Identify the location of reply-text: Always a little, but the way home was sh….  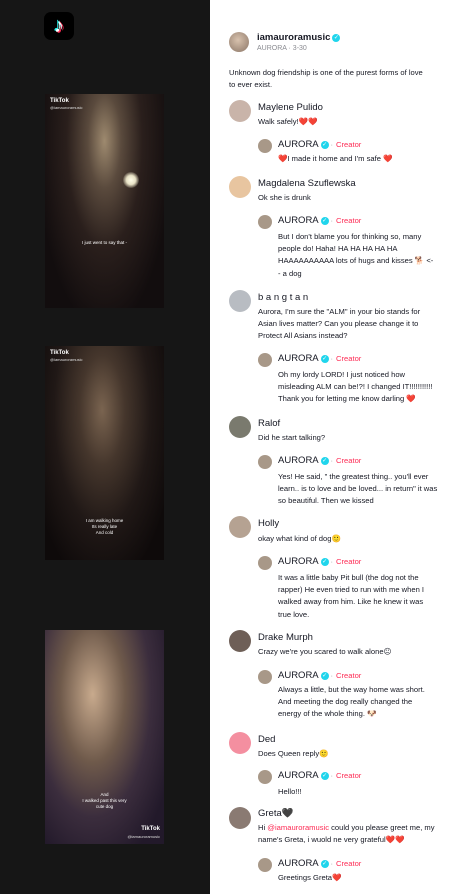
(351, 702).